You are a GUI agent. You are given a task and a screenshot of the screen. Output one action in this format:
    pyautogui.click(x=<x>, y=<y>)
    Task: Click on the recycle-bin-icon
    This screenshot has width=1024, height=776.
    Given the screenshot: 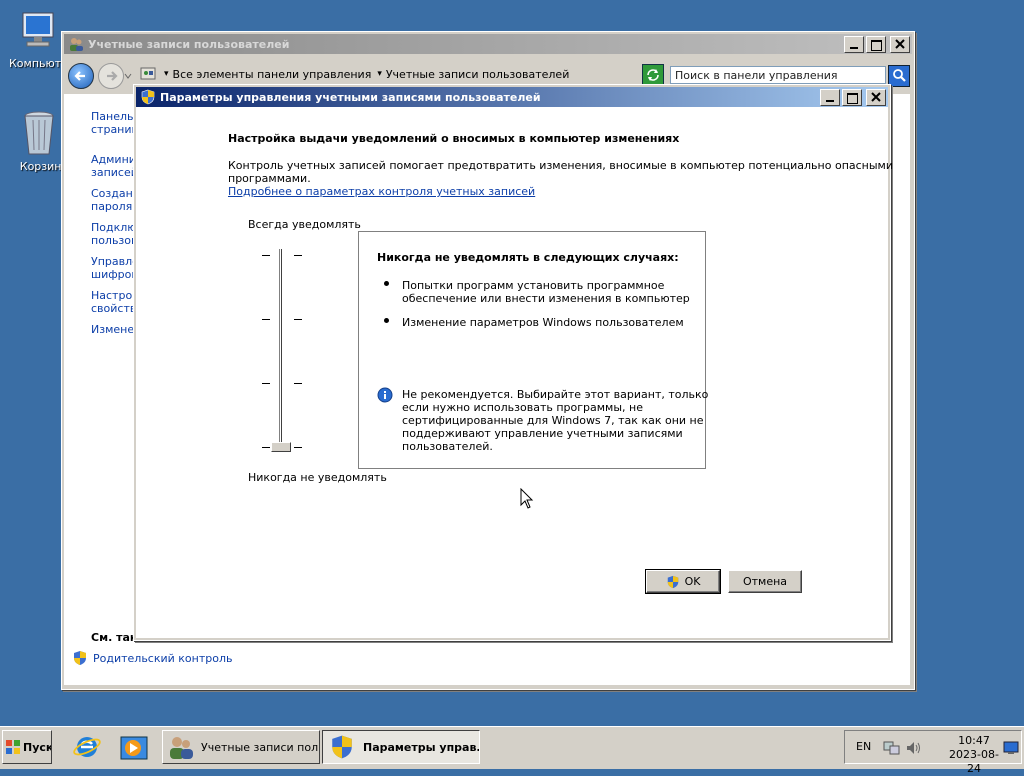 What is the action you would take?
    pyautogui.click(x=39, y=132)
    